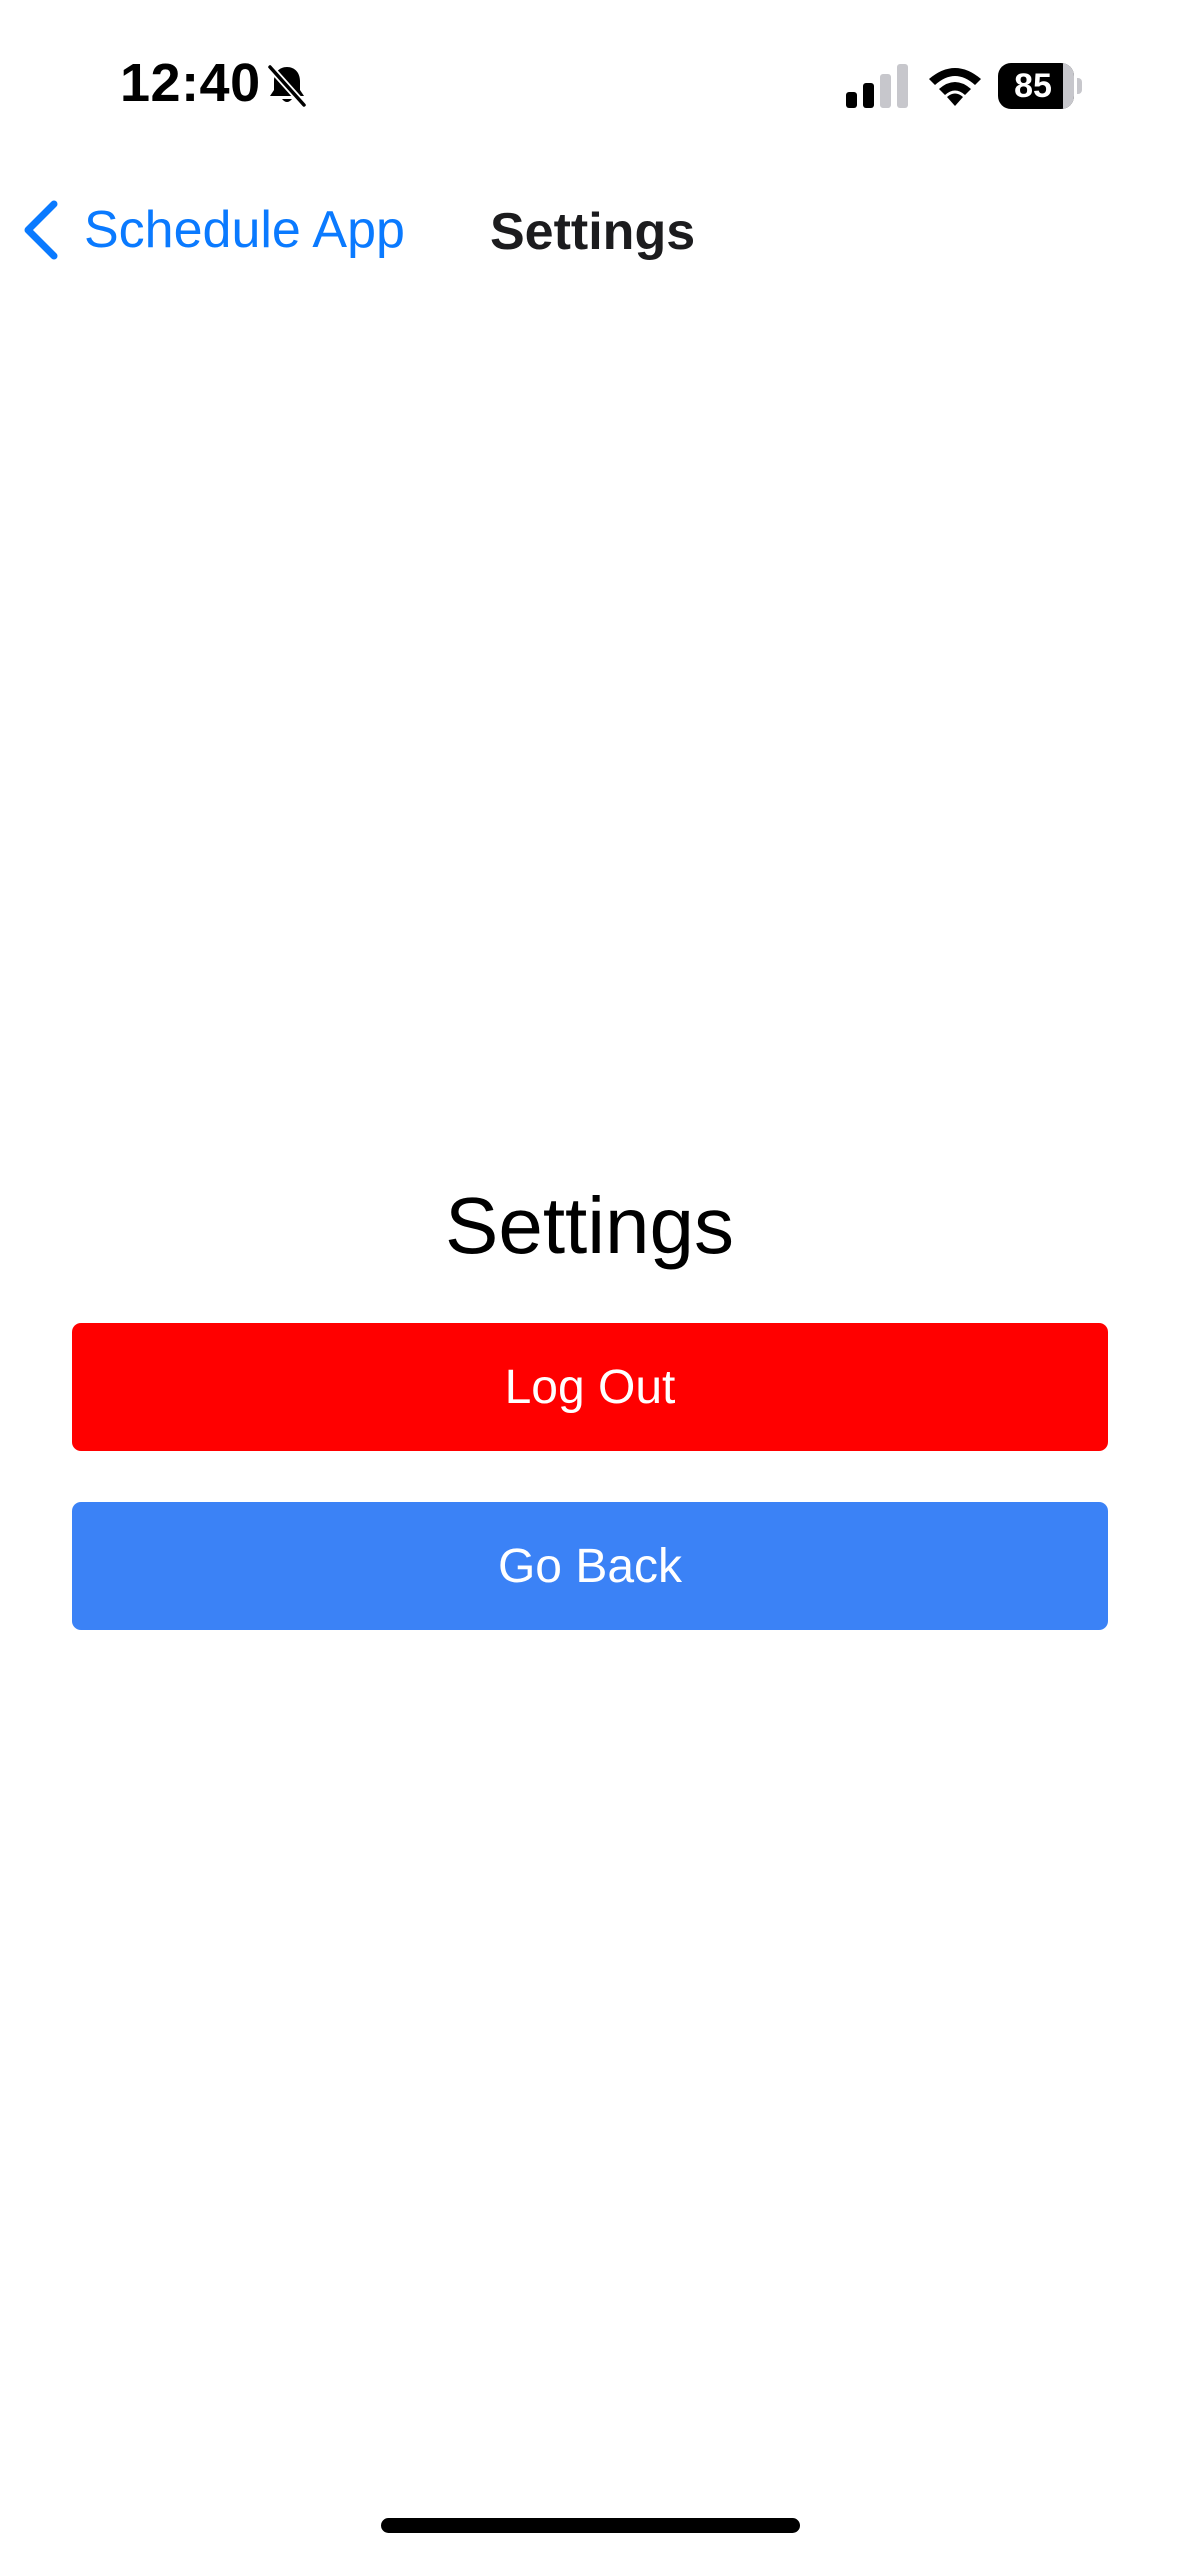 The height and width of the screenshot is (2556, 1179). Describe the element at coordinates (589, 1225) in the screenshot. I see `page-heading: Settings` at that location.